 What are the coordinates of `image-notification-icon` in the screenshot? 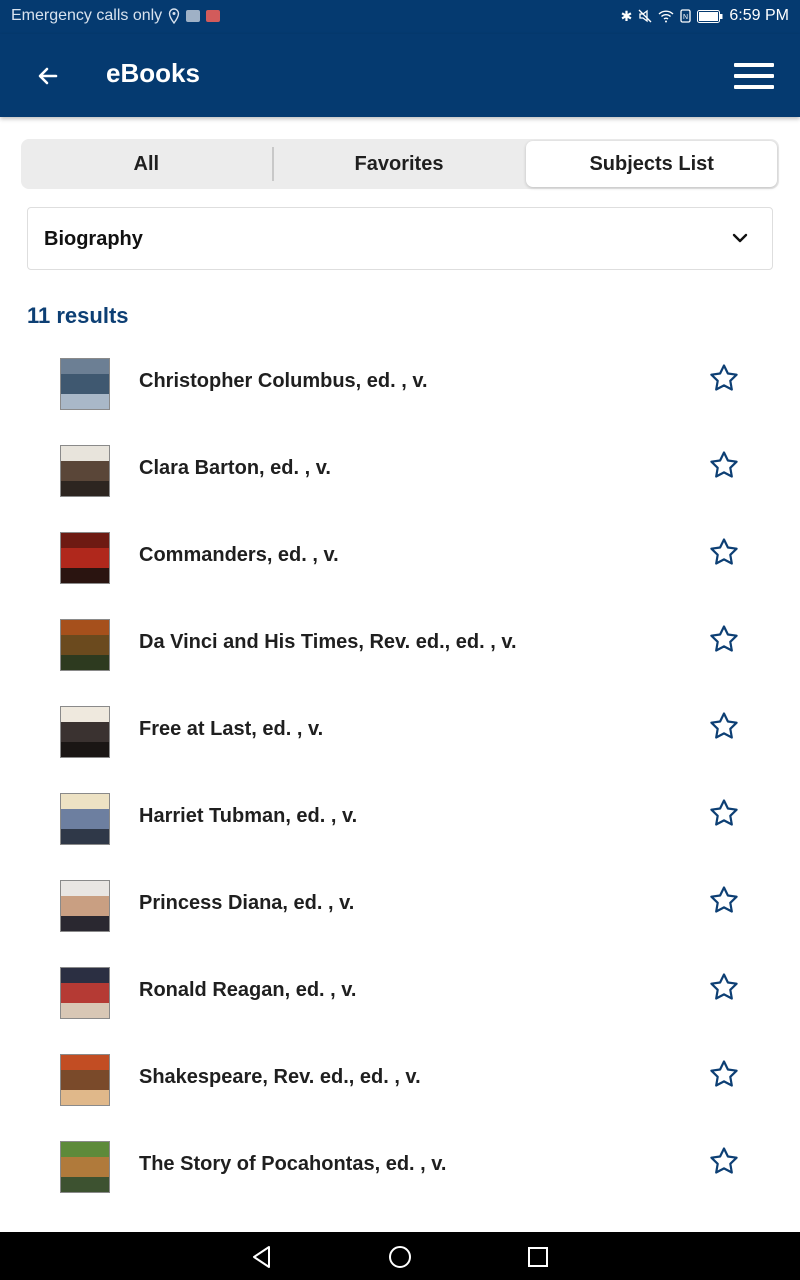 It's located at (193, 16).